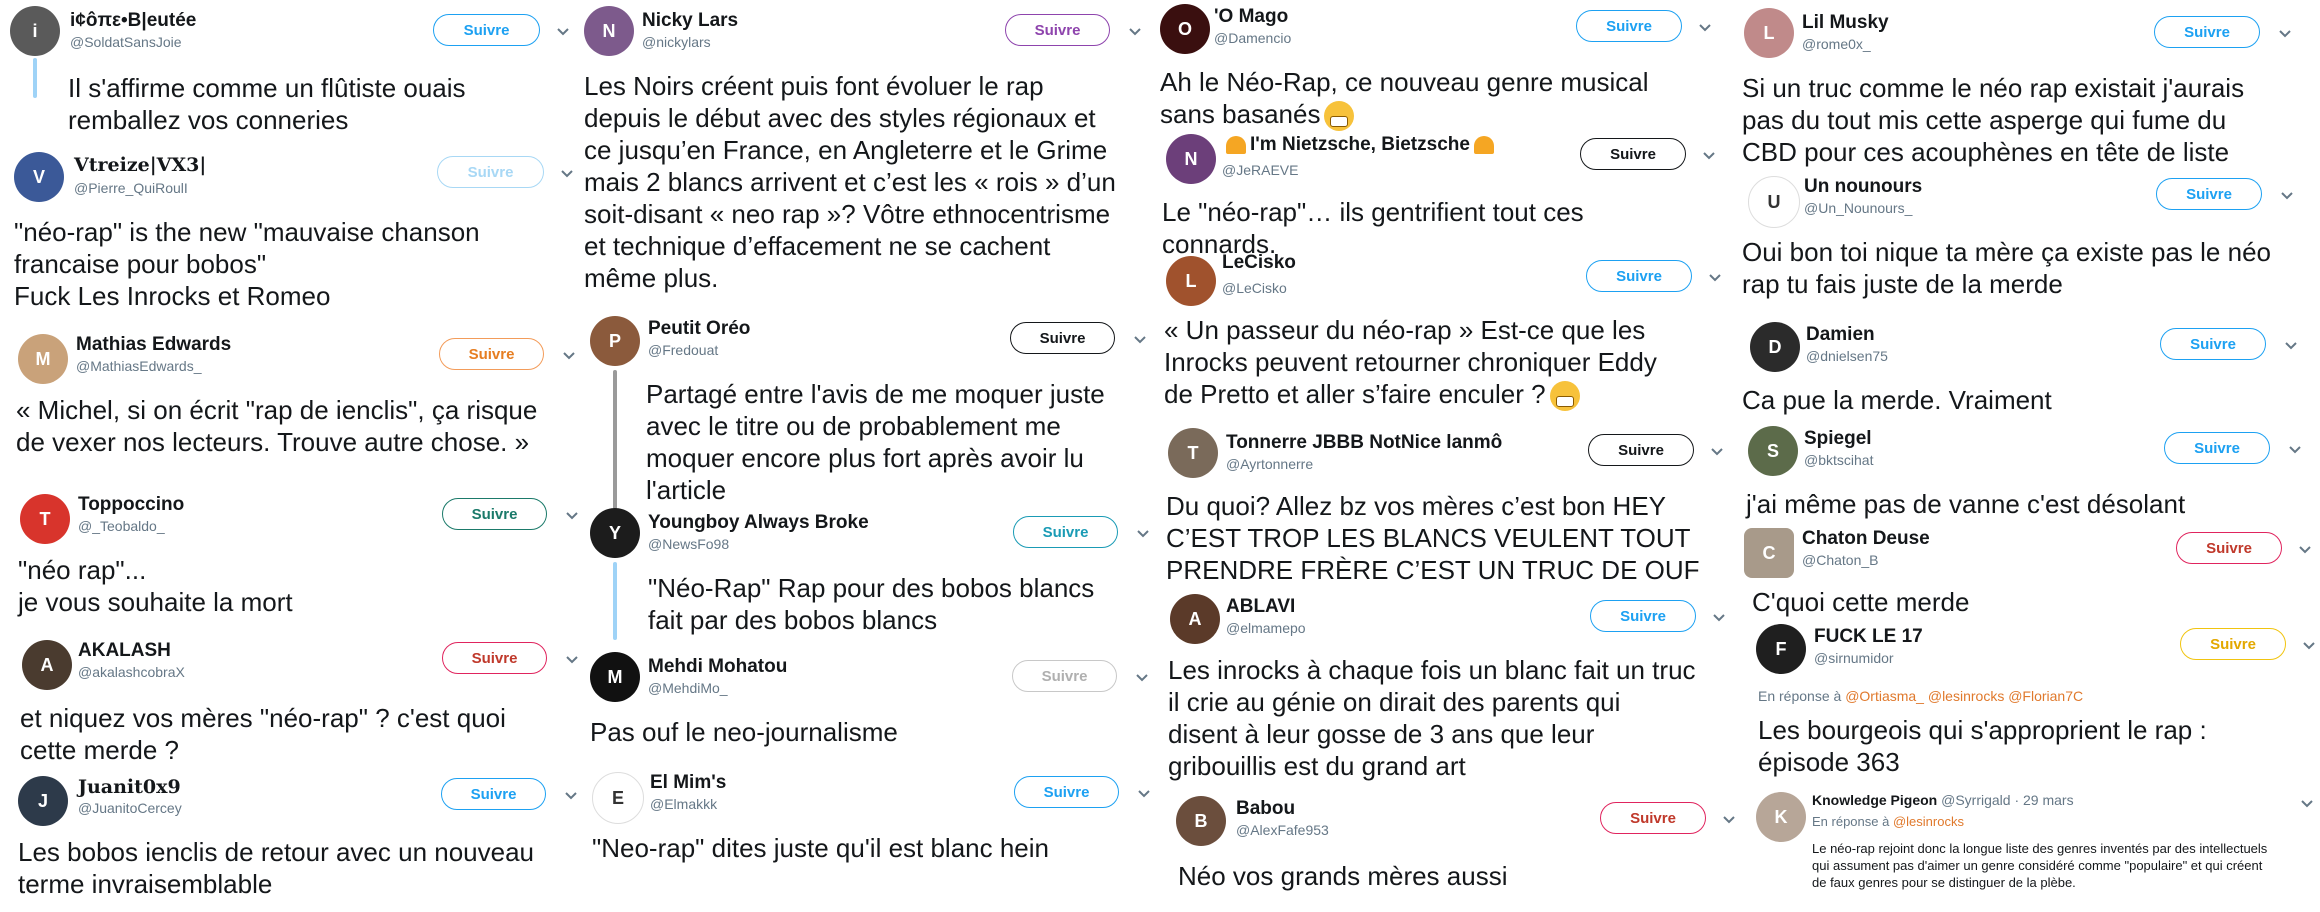 The height and width of the screenshot is (912, 2320). Describe the element at coordinates (1781, 649) in the screenshot. I see `avatar: F` at that location.